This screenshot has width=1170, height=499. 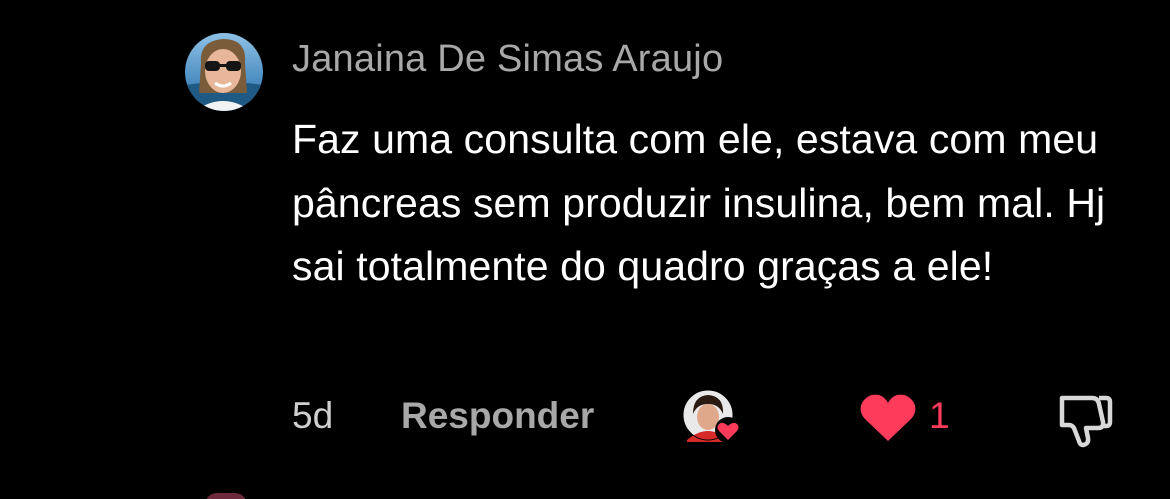 I want to click on like-button, so click(x=888, y=418).